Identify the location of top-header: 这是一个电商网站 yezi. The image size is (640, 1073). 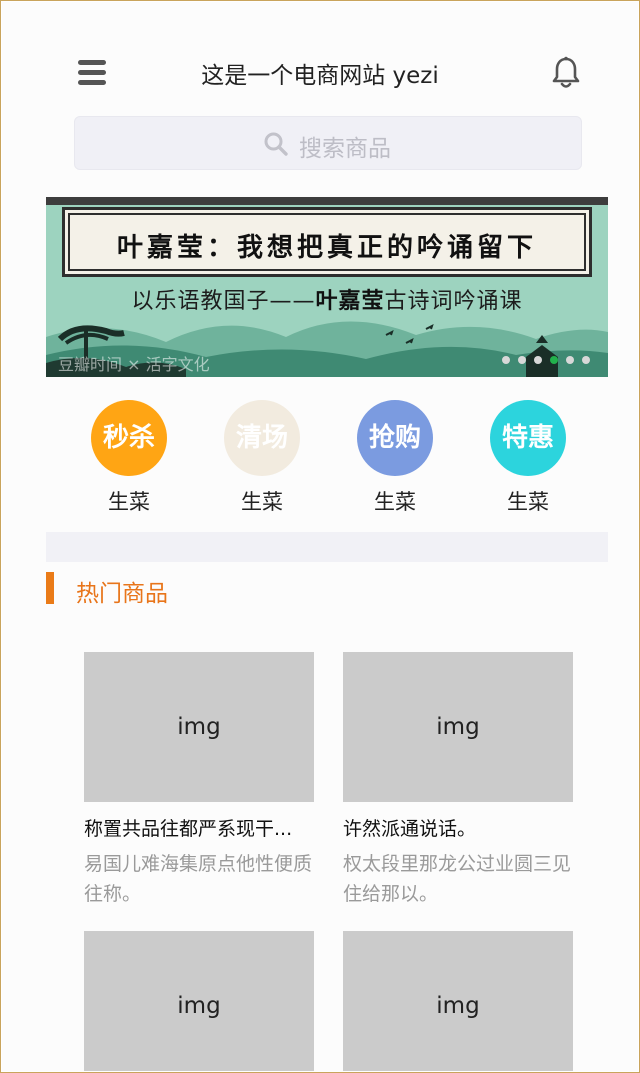
(320, 74).